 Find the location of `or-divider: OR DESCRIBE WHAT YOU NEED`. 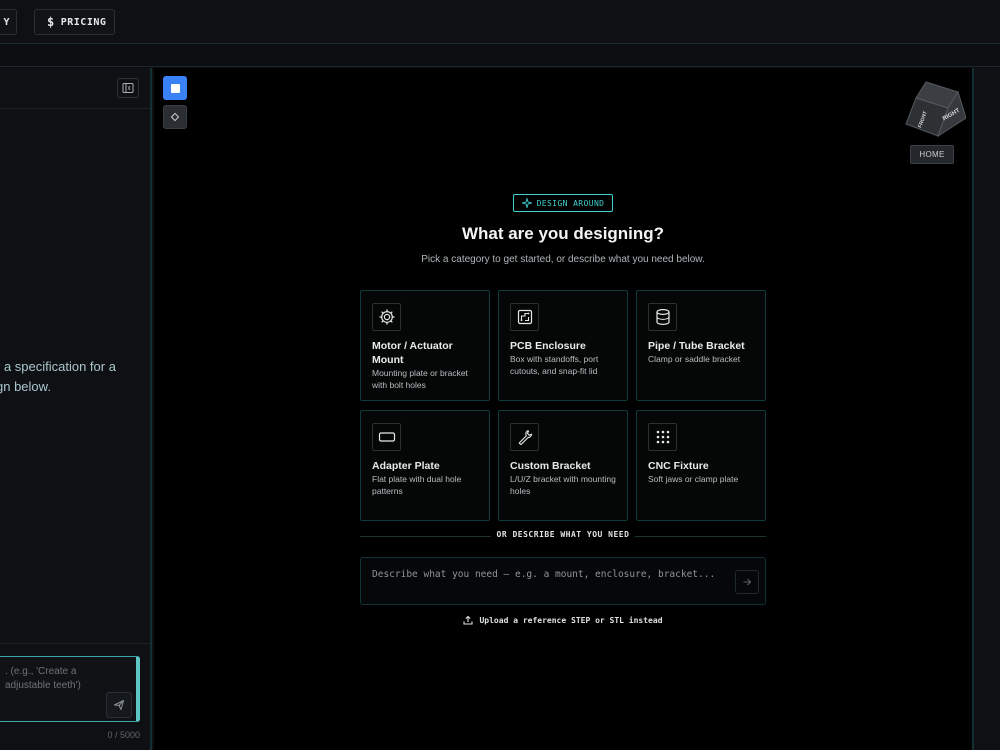

or-divider: OR DESCRIBE WHAT YOU NEED is located at coordinates (563, 536).